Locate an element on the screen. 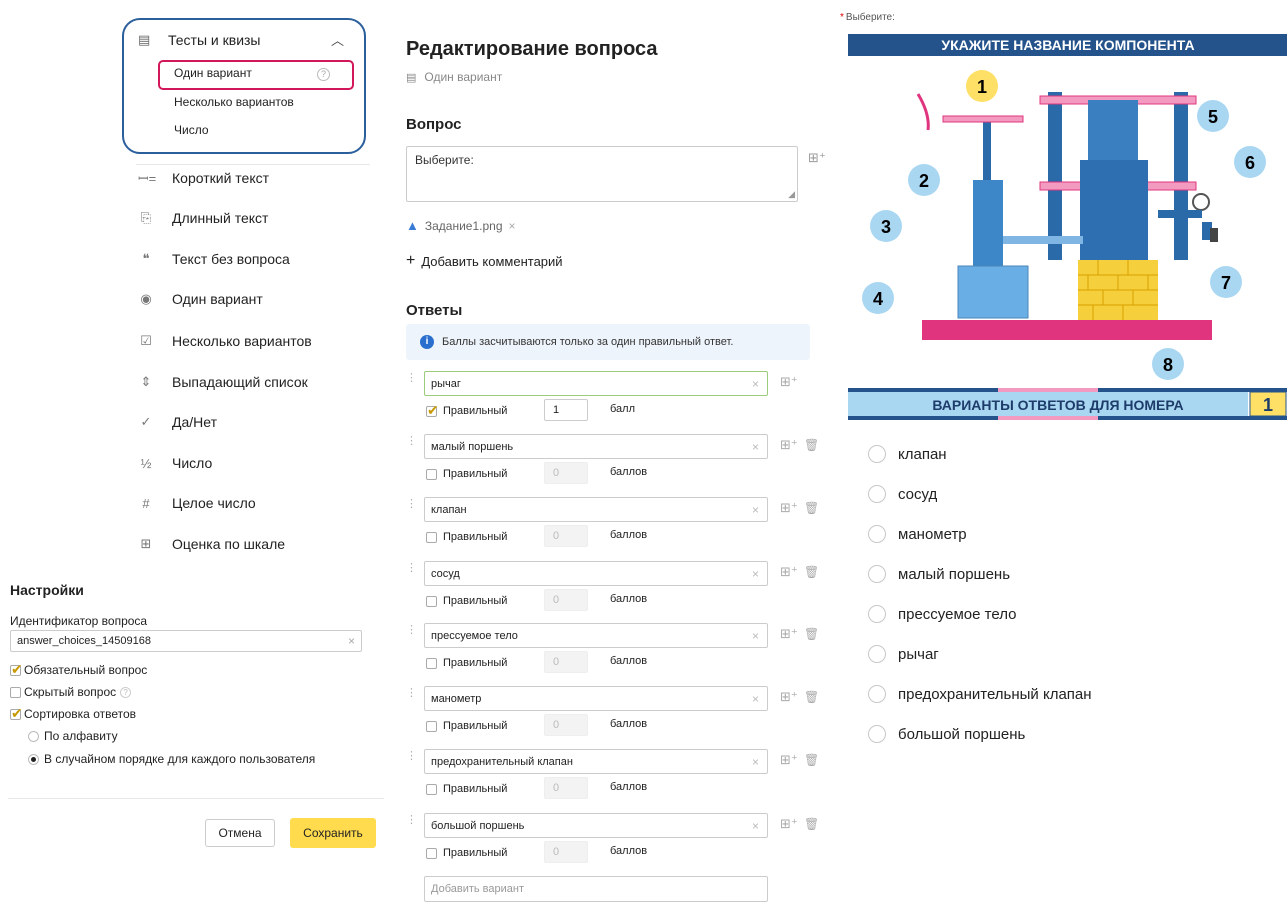 This screenshot has width=1287, height=904. sub-item-single-choice: Один вариант is located at coordinates (213, 74).